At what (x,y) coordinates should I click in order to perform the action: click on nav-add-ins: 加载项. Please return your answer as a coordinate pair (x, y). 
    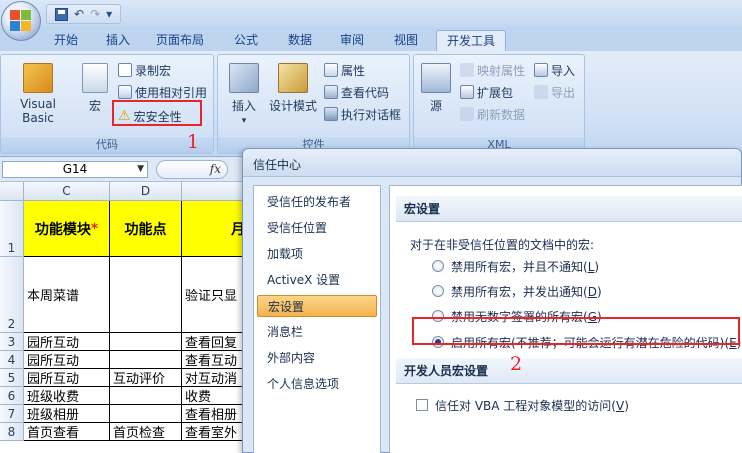
    Looking at the image, I should click on (317, 254).